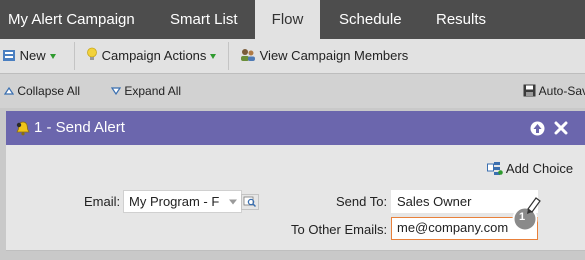  Describe the element at coordinates (92, 53) in the screenshot. I see `lightbulb-icon` at that location.